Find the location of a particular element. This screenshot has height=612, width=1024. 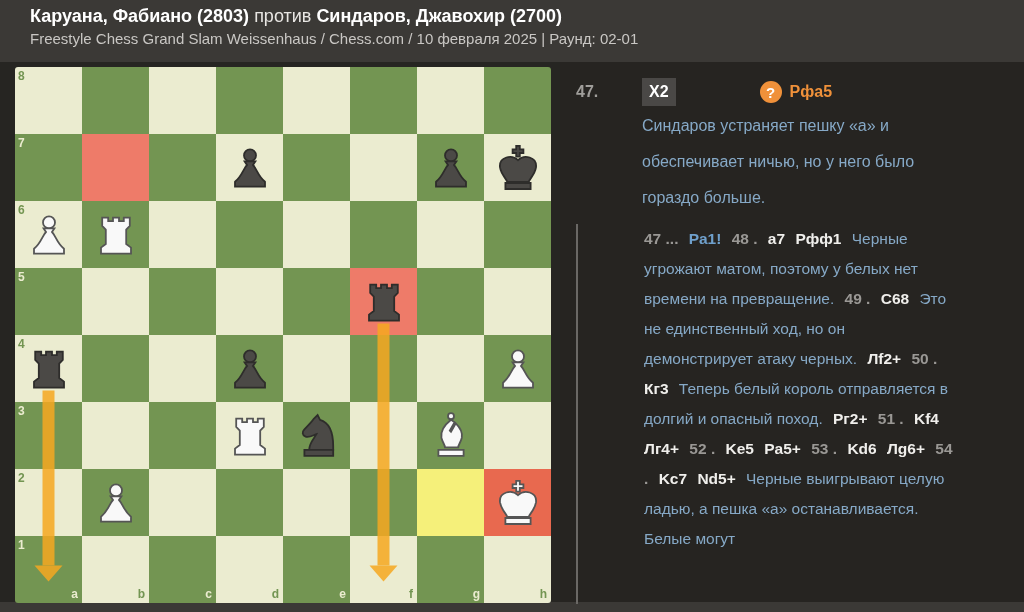

board-square: 5 is located at coordinates (48, 301).